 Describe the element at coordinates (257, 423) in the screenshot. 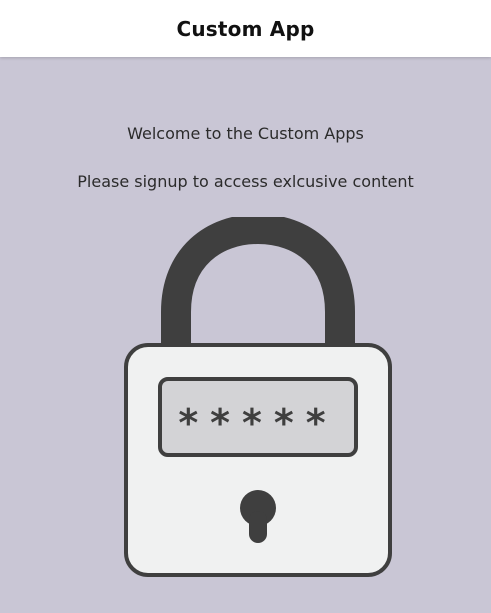

I see `masked-password: *****` at that location.